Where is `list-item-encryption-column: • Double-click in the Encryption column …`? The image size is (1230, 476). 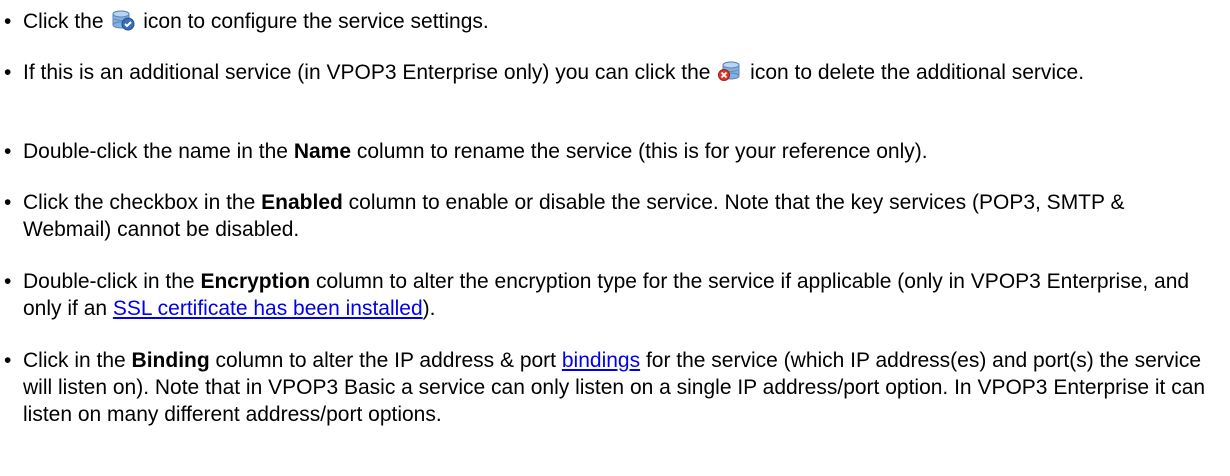
list-item-encryption-column: • Double-click in the Encryption column … is located at coordinates (607, 295).